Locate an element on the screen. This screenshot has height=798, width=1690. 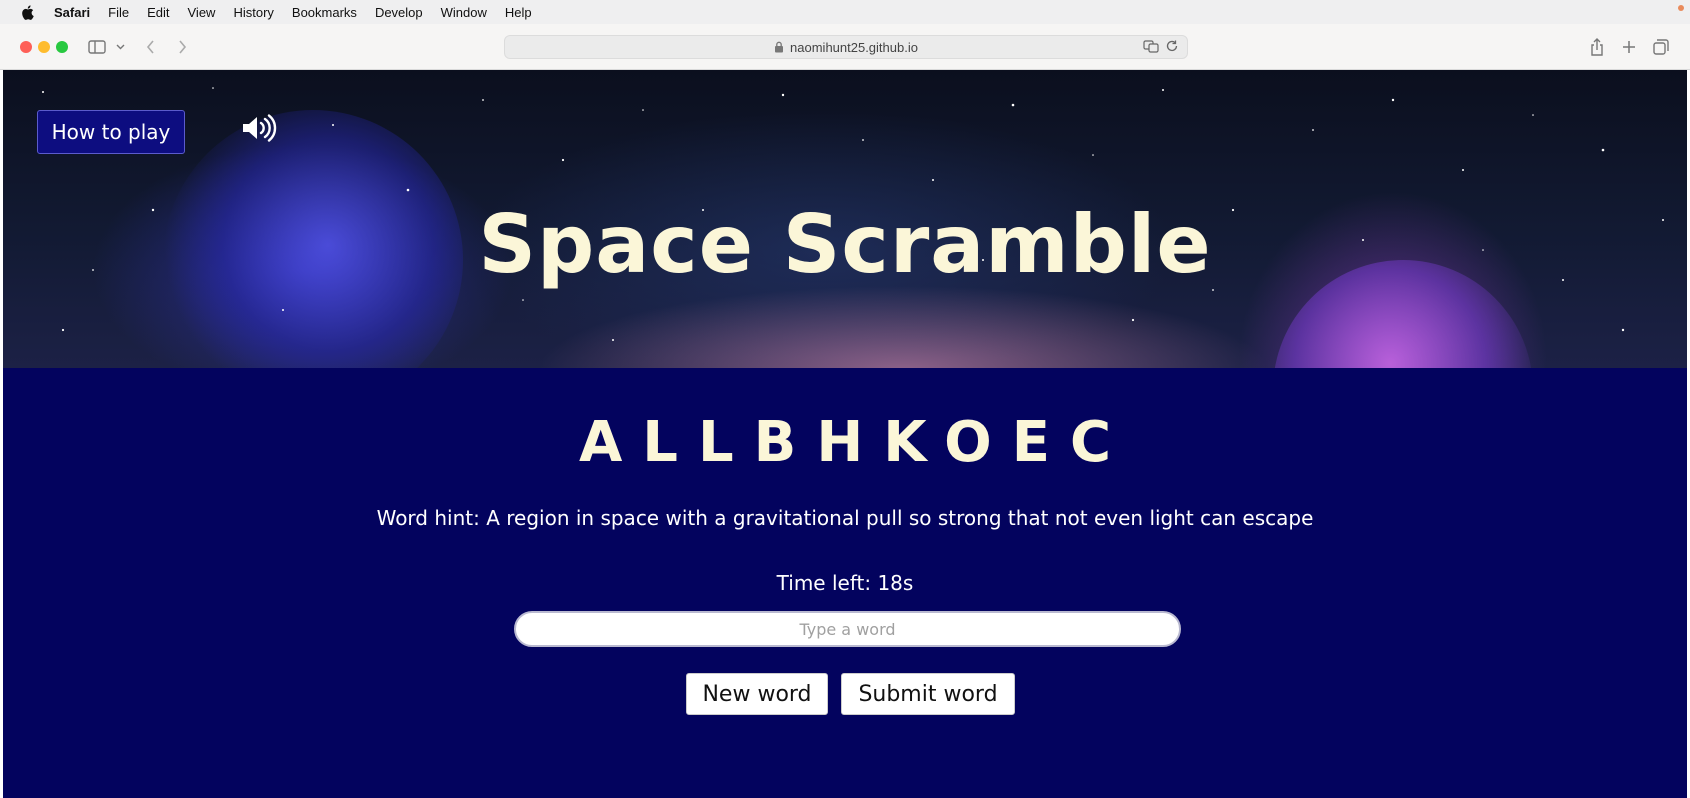
menu-window: Window is located at coordinates (464, 12).